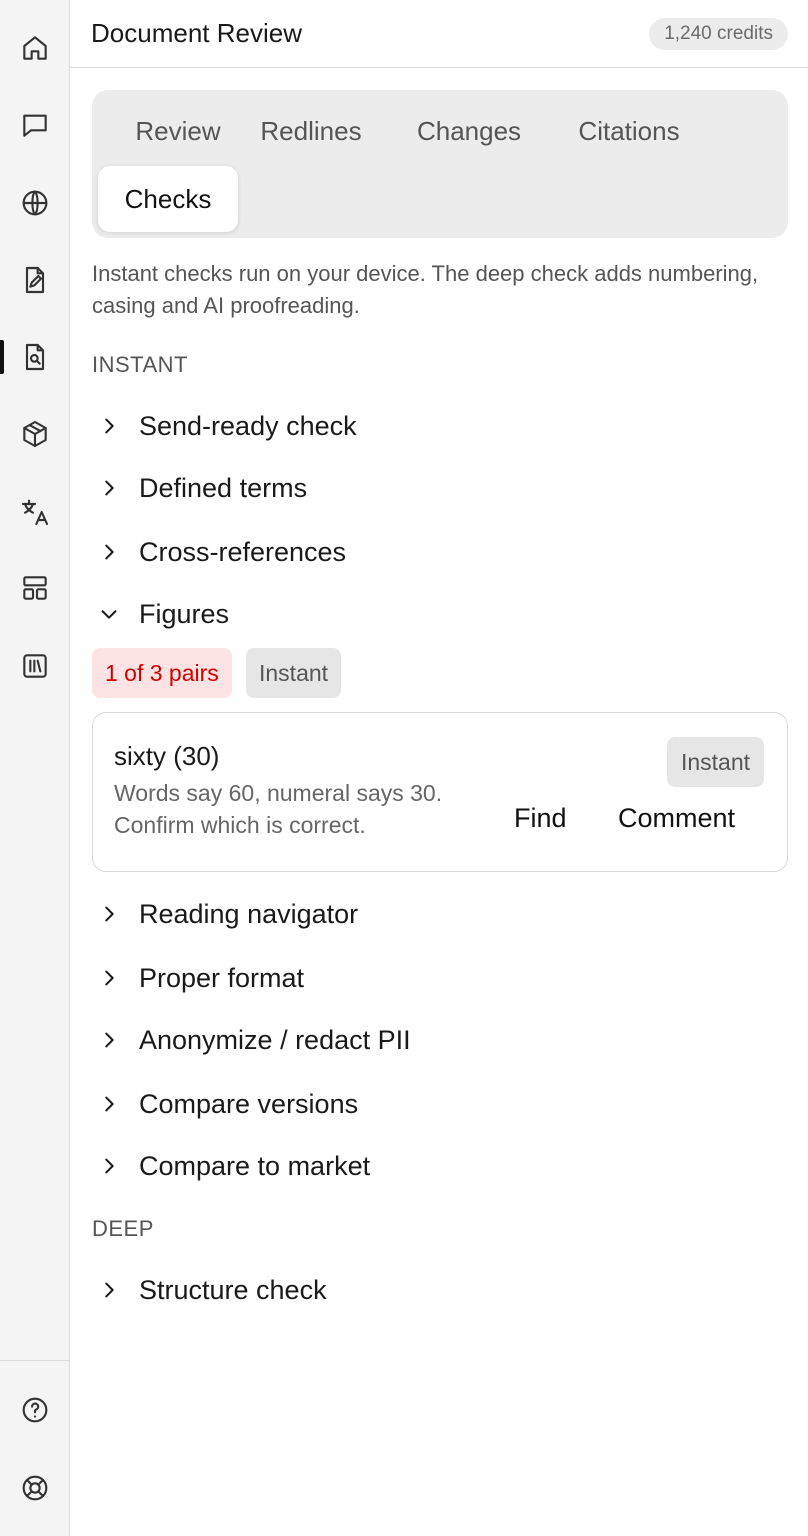 Image resolution: width=808 pixels, height=1536 pixels. What do you see at coordinates (109, 614) in the screenshot?
I see `chevron-down-icon` at bounding box center [109, 614].